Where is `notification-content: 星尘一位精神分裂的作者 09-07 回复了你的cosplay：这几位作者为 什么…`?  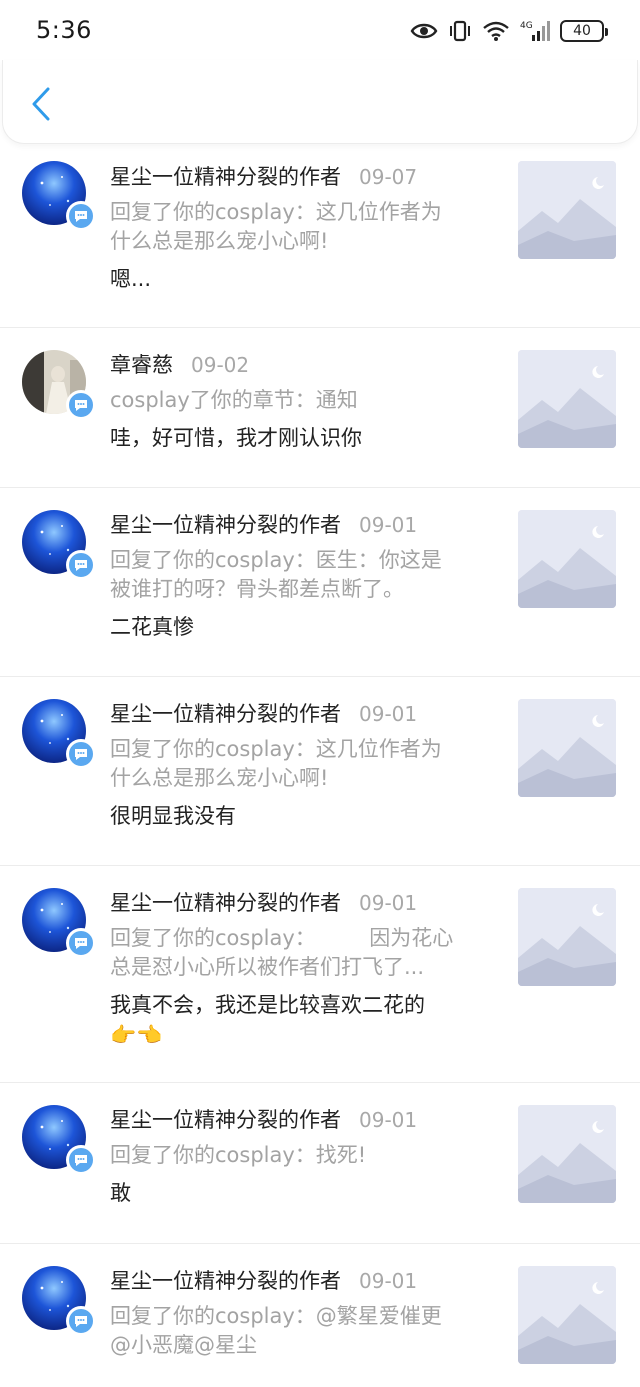 notification-content: 星尘一位精神分裂的作者 09-07 回复了你的cosplay：这几位作者为 什么… is located at coordinates (301, 229).